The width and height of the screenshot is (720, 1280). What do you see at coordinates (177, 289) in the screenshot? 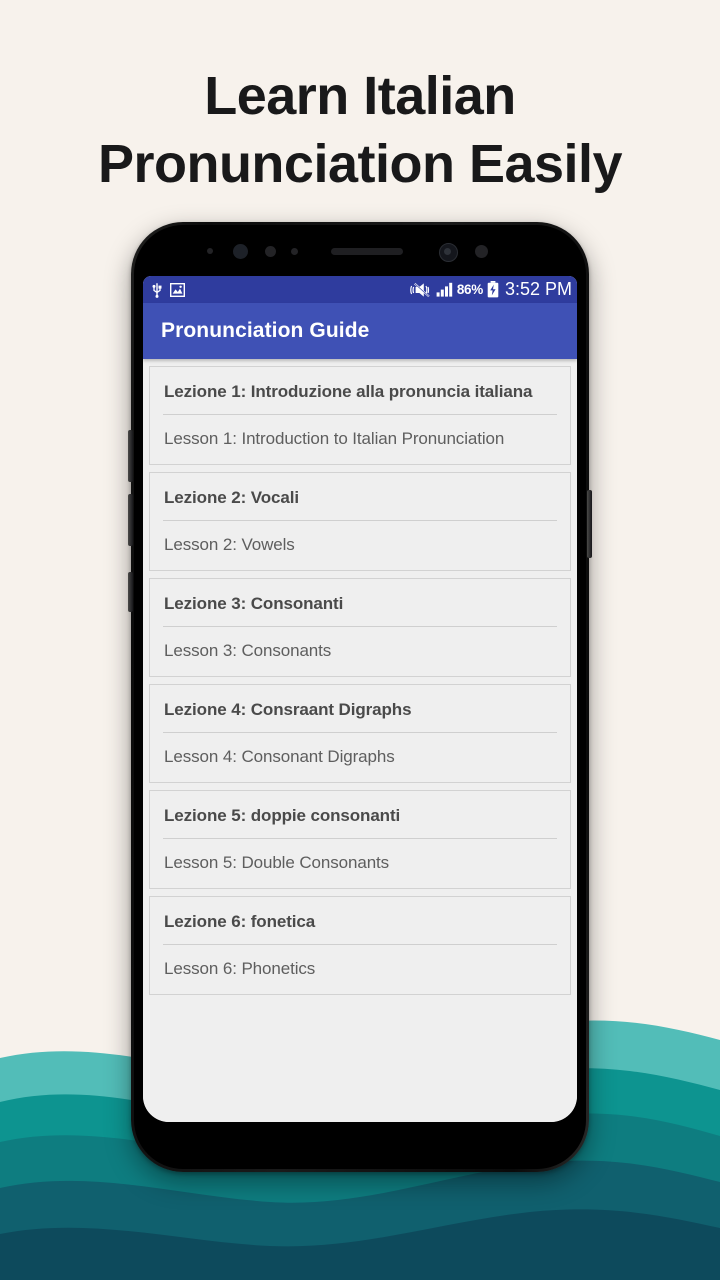
I see `screenshot-image-icon` at bounding box center [177, 289].